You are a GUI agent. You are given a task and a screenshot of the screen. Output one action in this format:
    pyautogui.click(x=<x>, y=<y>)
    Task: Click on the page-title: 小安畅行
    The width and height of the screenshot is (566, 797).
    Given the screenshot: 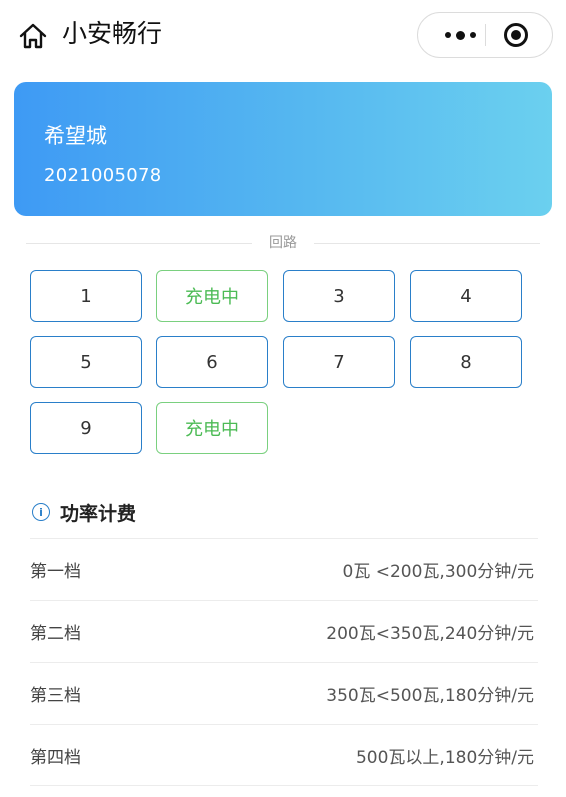 What is the action you would take?
    pyautogui.click(x=112, y=33)
    